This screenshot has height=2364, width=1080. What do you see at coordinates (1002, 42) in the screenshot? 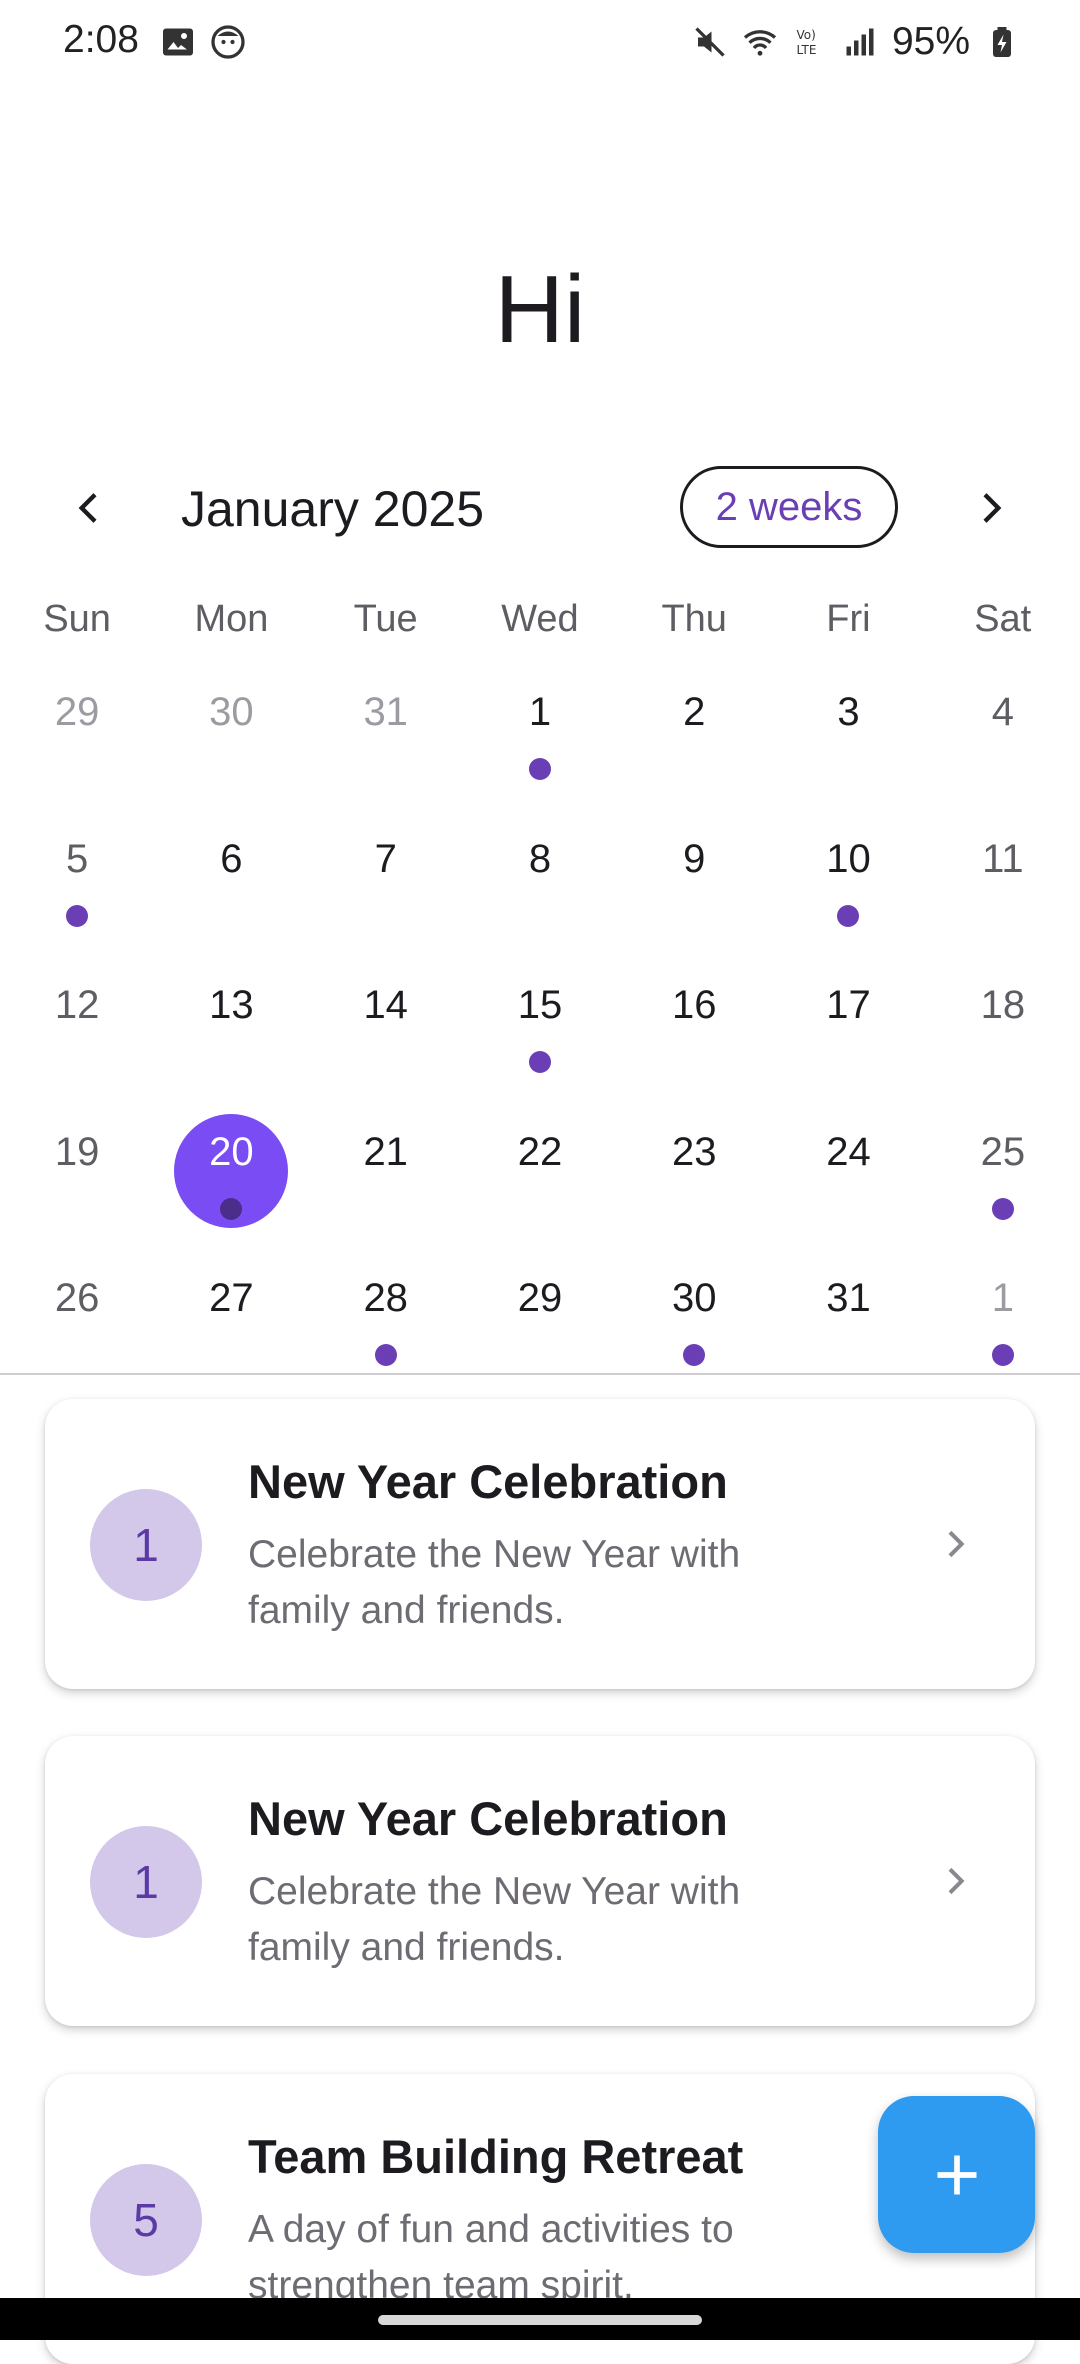
I see `battery-icon` at bounding box center [1002, 42].